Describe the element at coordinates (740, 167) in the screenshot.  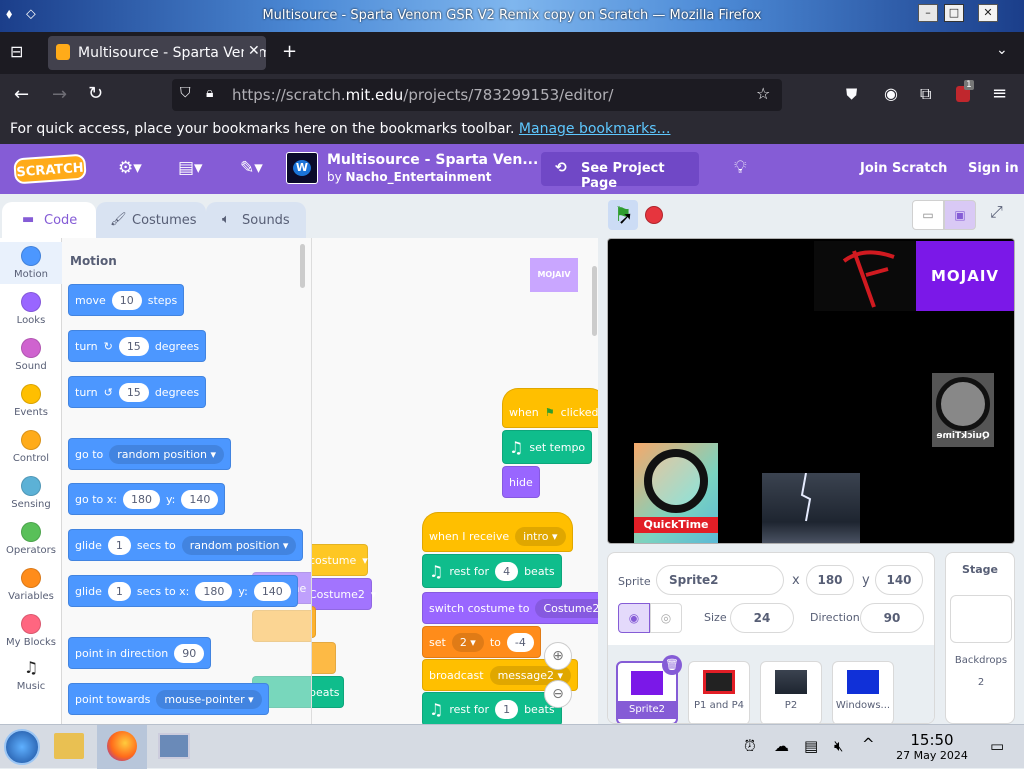
I see `theme-bulb-icon: 💡︎` at that location.